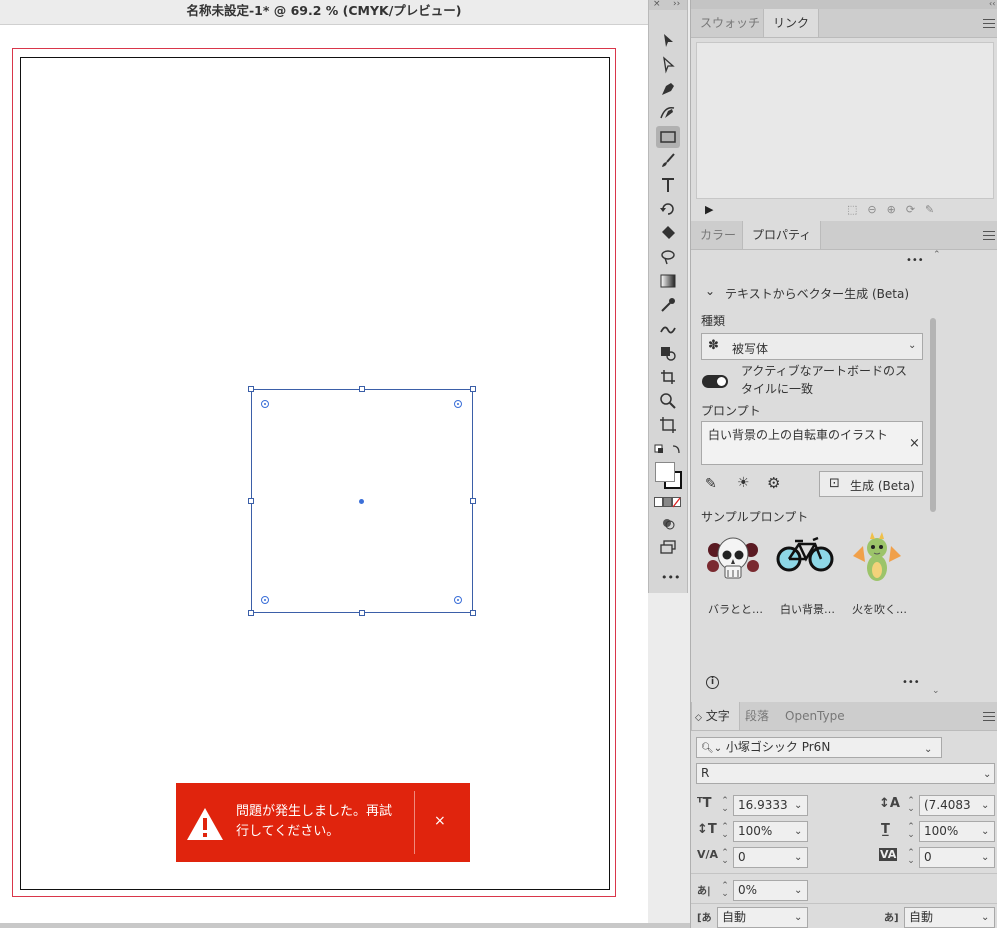 The image size is (997, 928). I want to click on artboard-tool, so click(668, 425).